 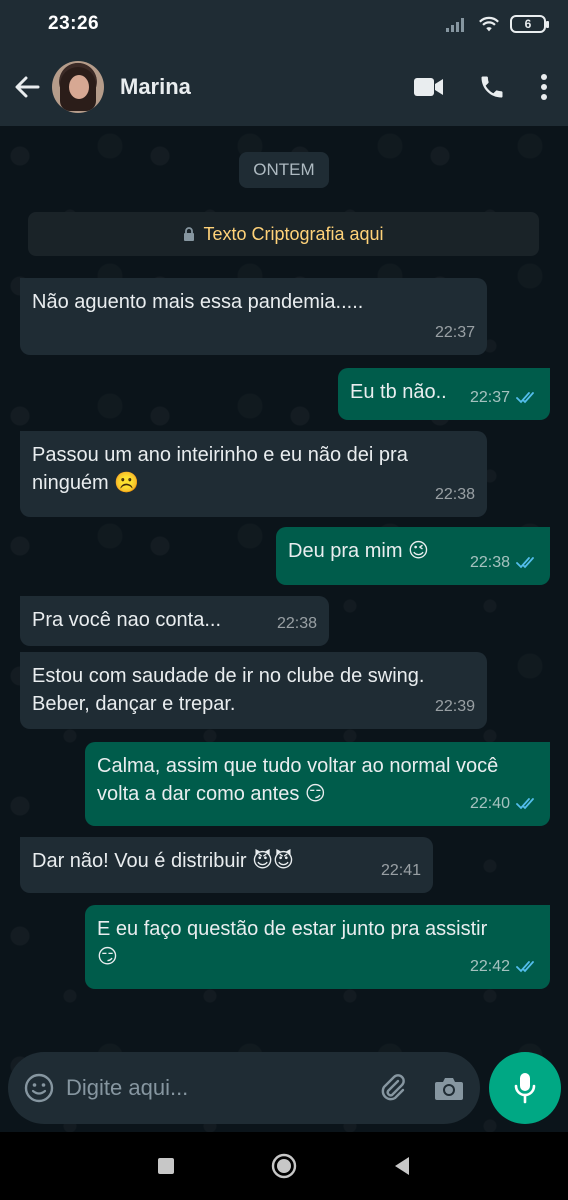 What do you see at coordinates (544, 87) in the screenshot?
I see `more-options-icon` at bounding box center [544, 87].